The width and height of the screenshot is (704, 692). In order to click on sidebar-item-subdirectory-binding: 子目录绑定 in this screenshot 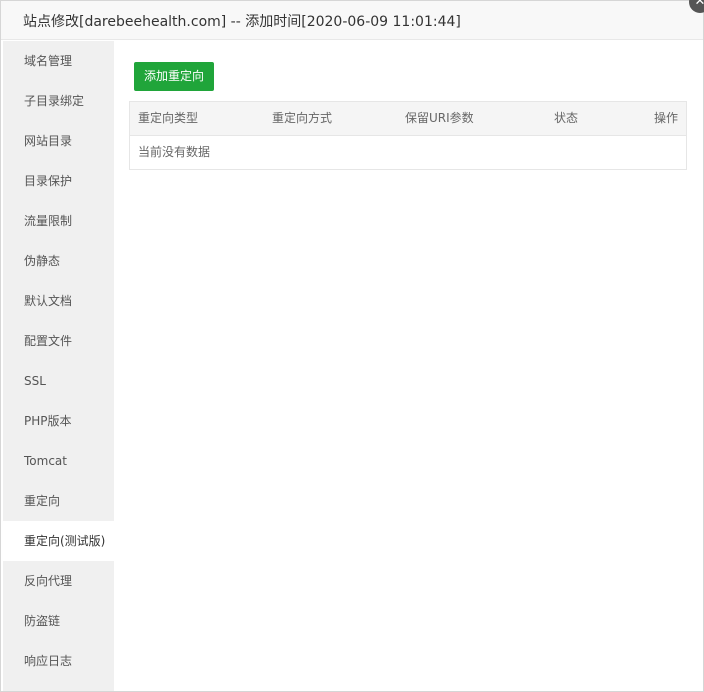, I will do `click(58, 101)`.